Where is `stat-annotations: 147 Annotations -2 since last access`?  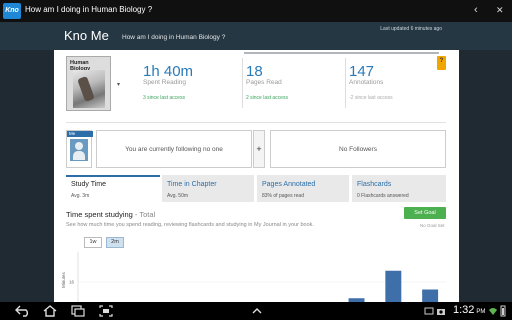
stat-annotations: 147 Annotations -2 since last access is located at coordinates (395, 83).